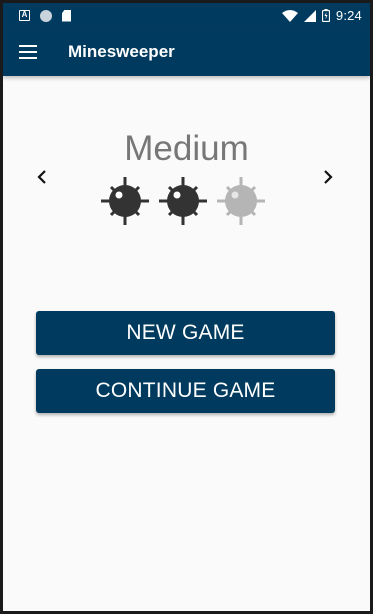  I want to click on menu-button, so click(28, 52).